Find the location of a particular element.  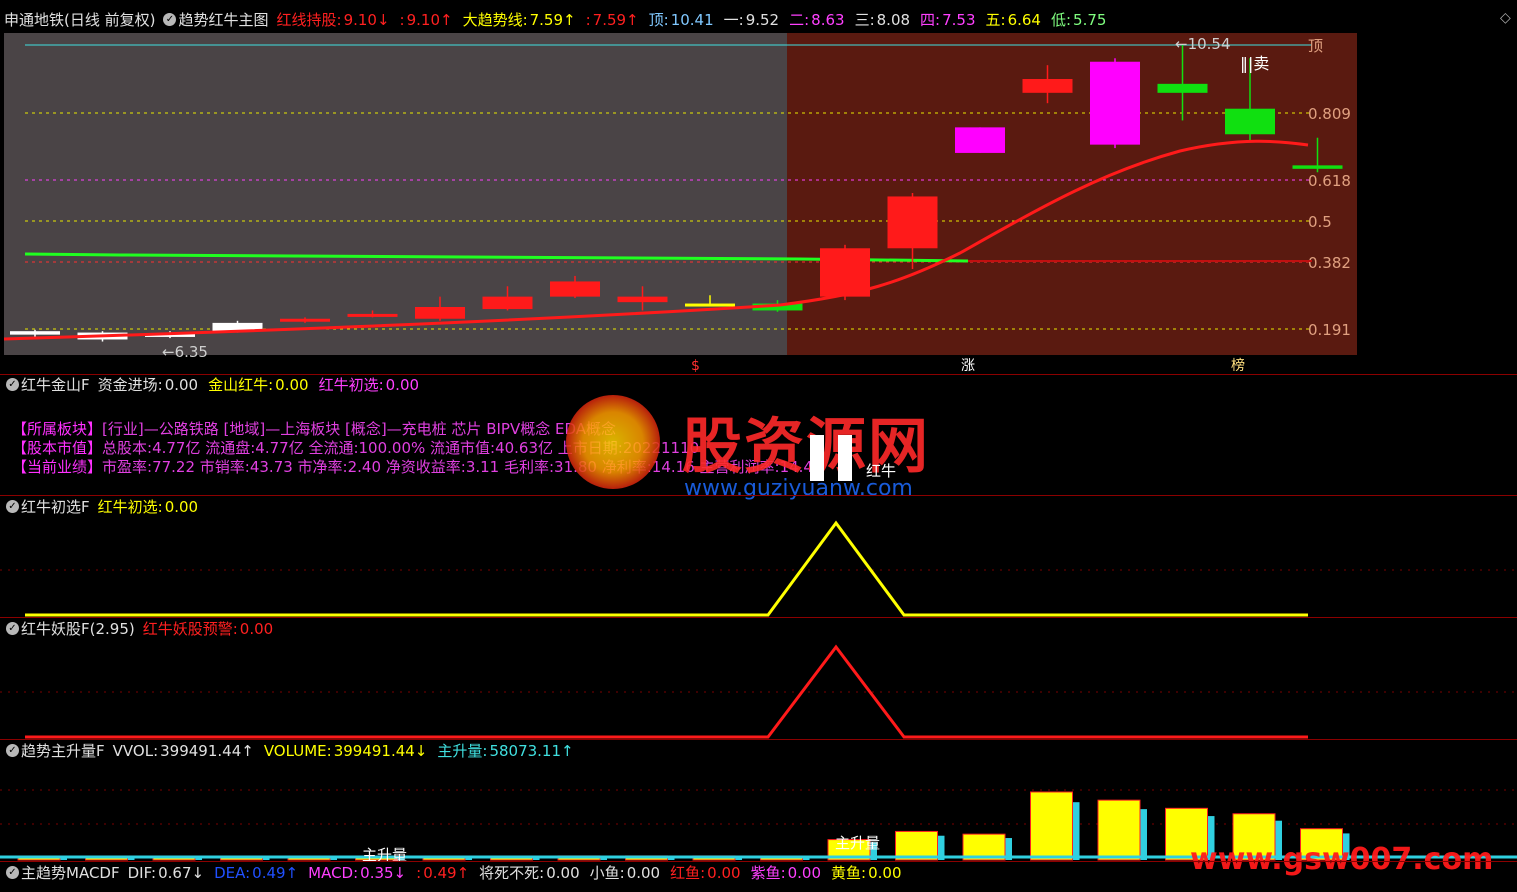

panel5-label: 黄鱼: is located at coordinates (849, 873).